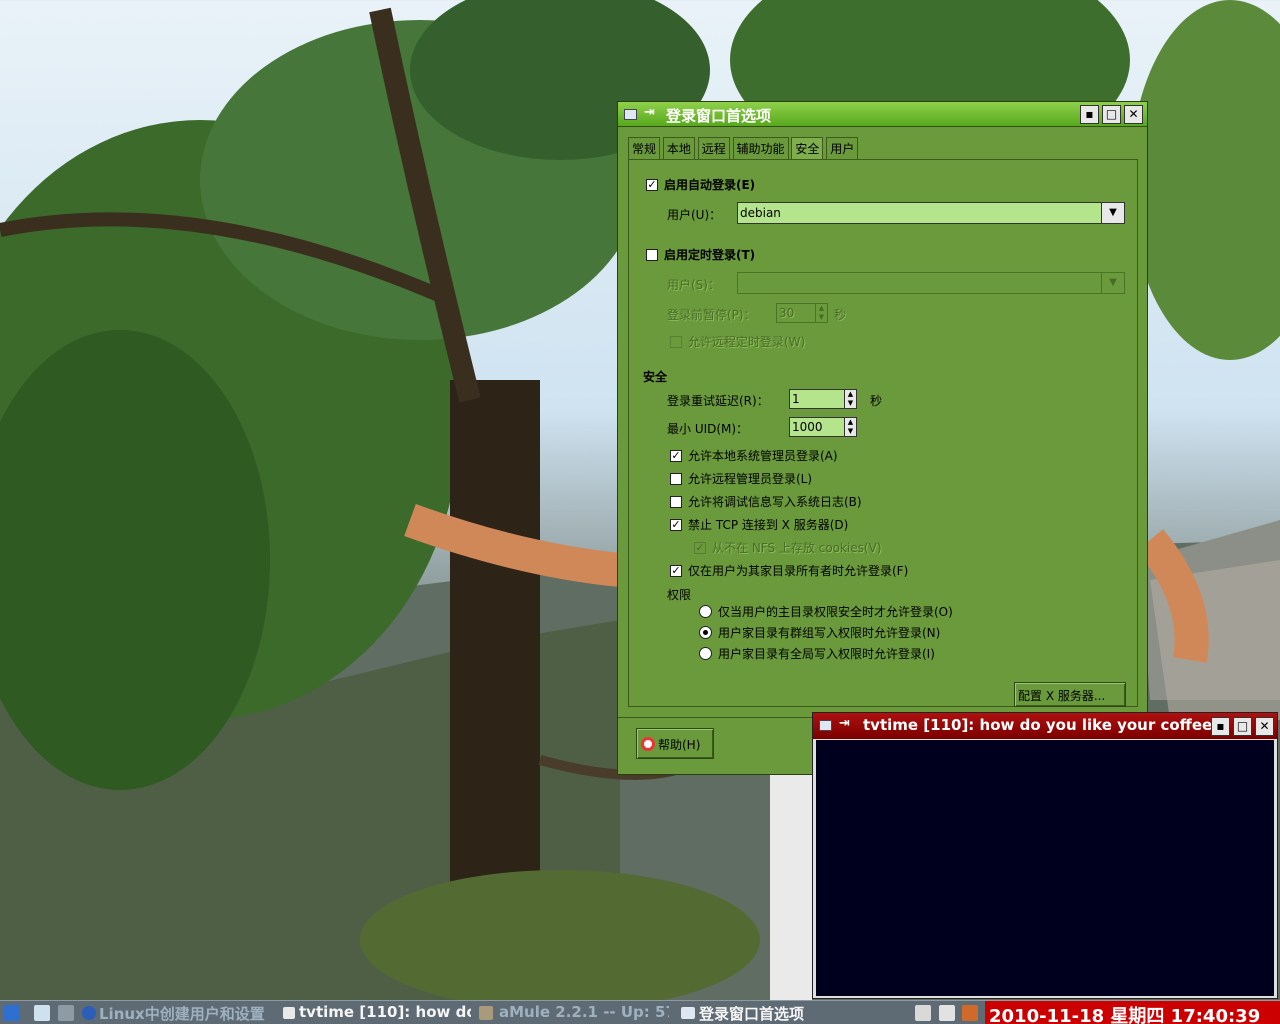 This screenshot has width=1280, height=1024. Describe the element at coordinates (676, 525) in the screenshot. I see `deny-tcp-checkbox: ✓` at that location.